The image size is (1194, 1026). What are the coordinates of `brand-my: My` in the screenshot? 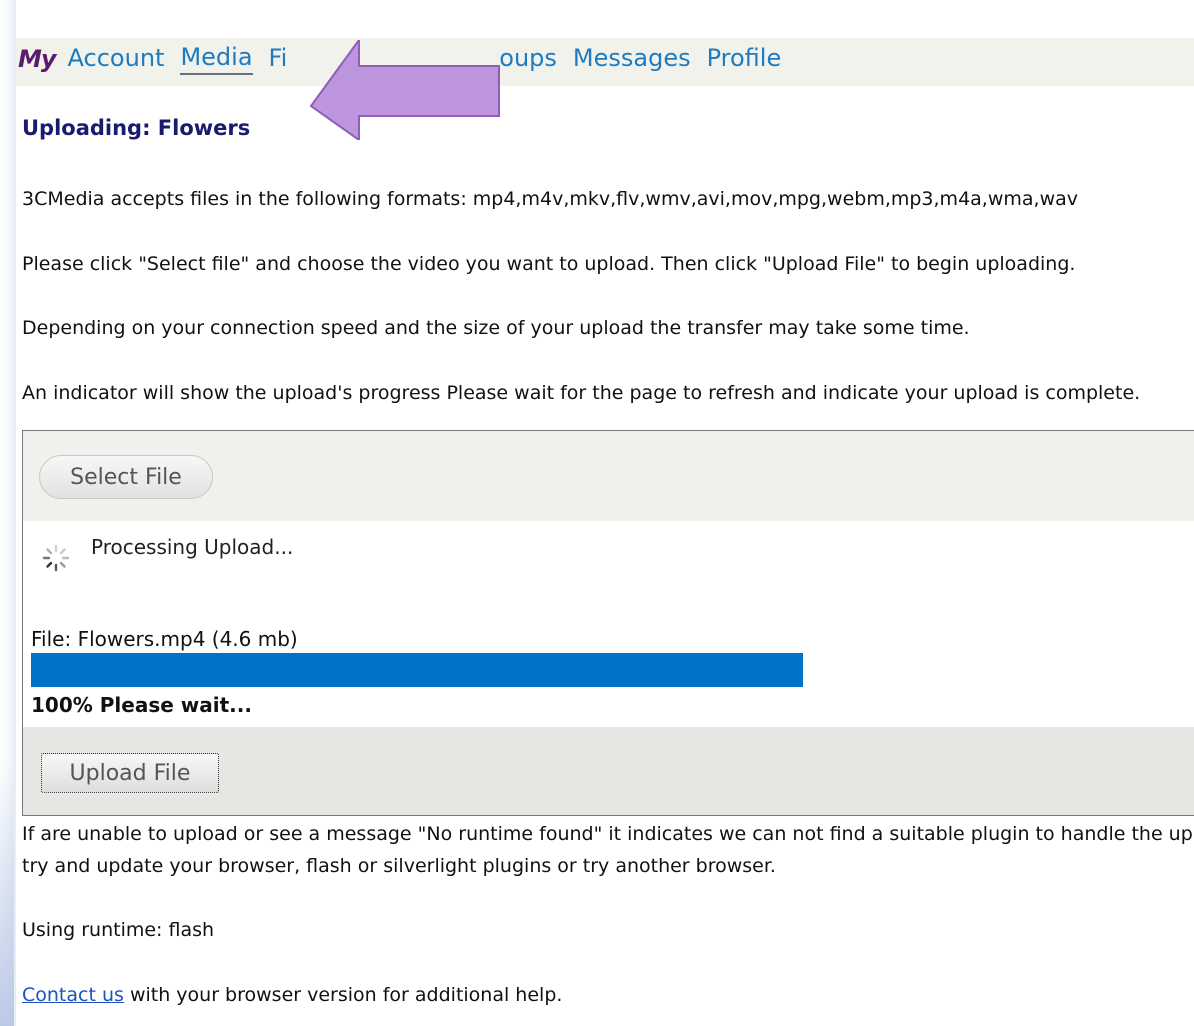 It's located at (37, 59).